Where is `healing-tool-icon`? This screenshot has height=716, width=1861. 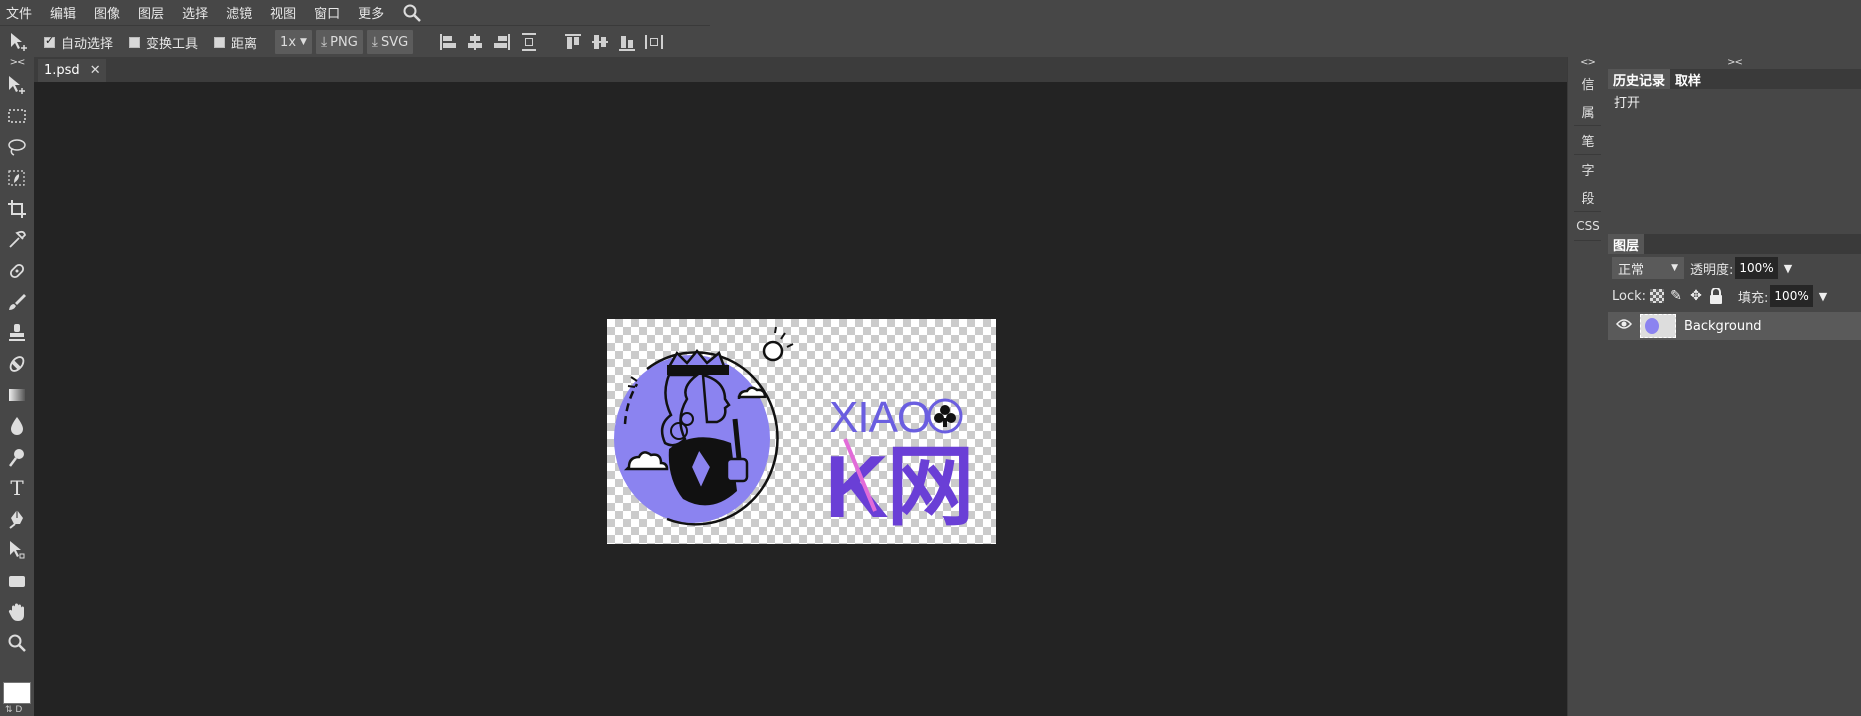
healing-tool-icon is located at coordinates (17, 270).